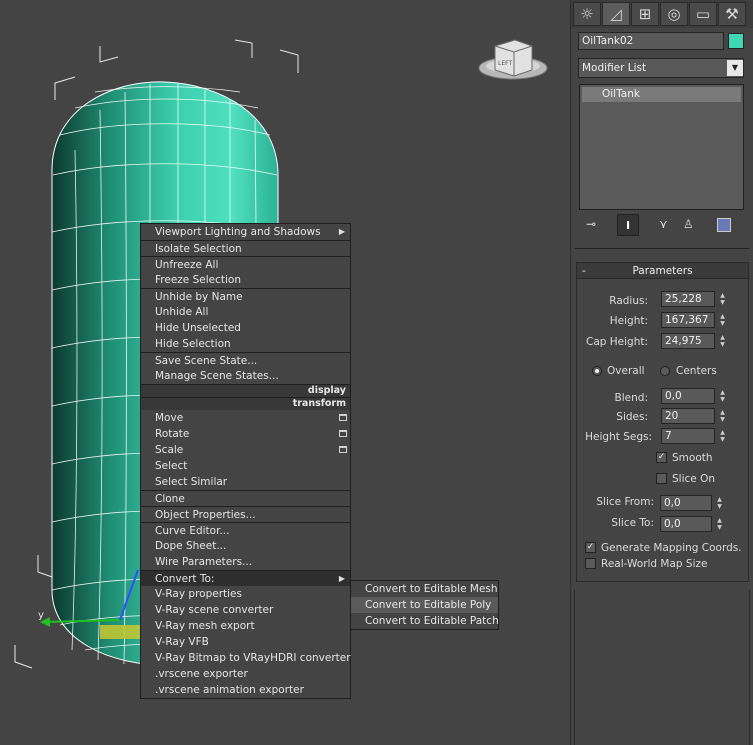 The height and width of the screenshot is (745, 753). I want to click on menu-item-label: Clone, so click(170, 499).